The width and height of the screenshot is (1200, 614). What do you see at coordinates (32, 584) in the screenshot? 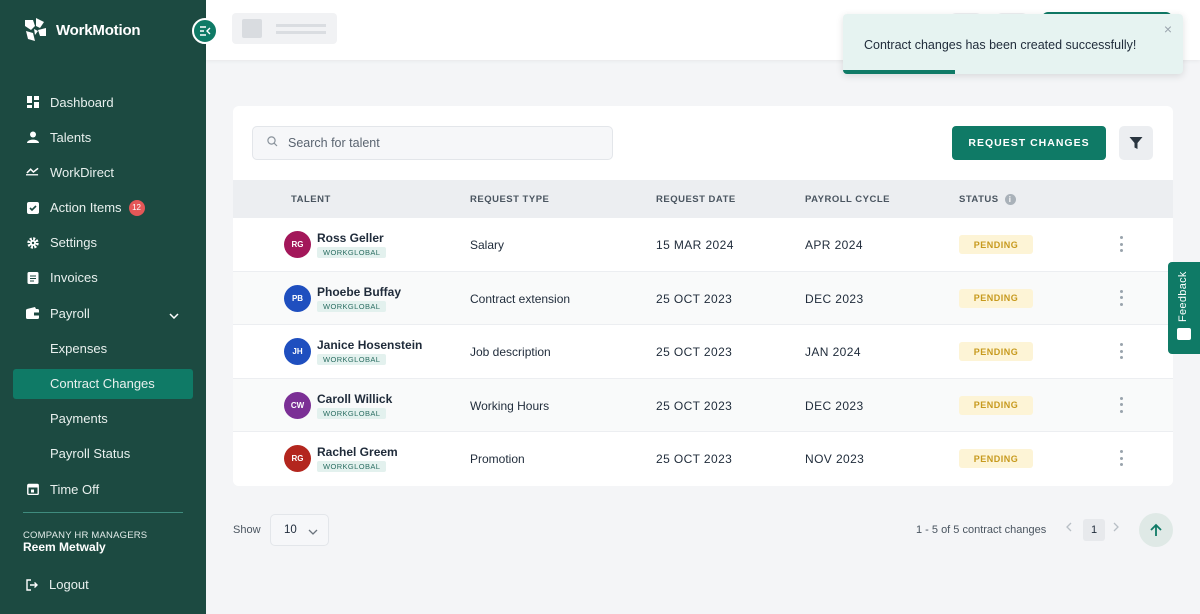
I see `logout-icon` at bounding box center [32, 584].